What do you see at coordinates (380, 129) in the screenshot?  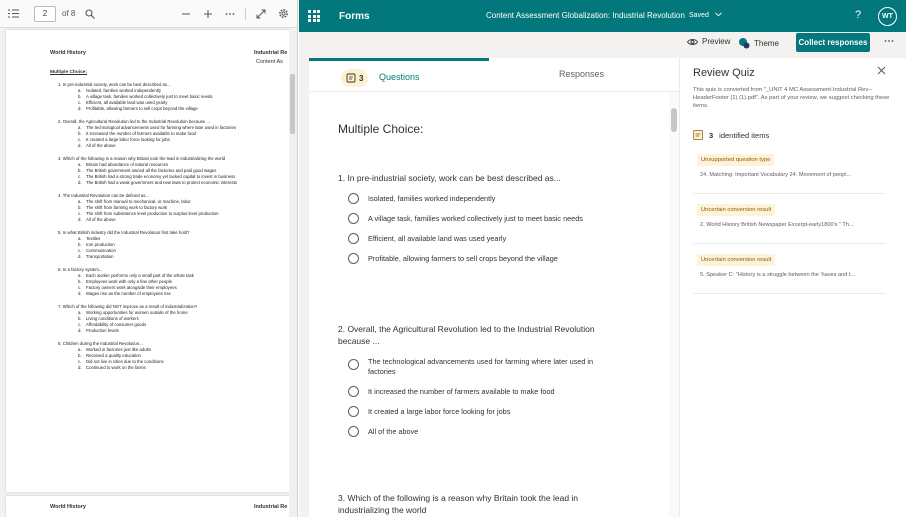 I see `section-title: Multiple Choice:` at bounding box center [380, 129].